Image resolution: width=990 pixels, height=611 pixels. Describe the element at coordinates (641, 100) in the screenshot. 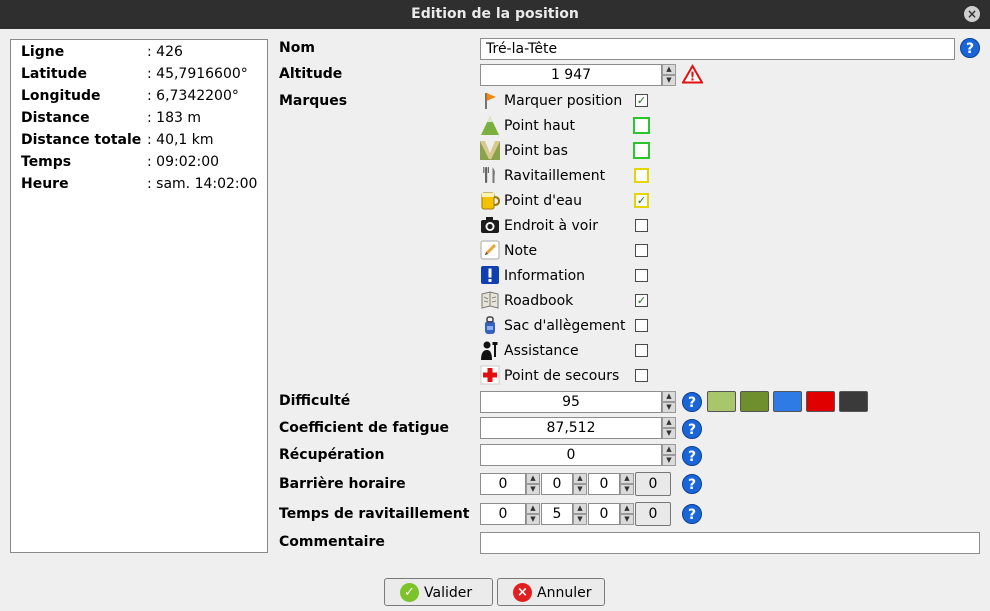

I see `checkbox-marquer-position: ✓` at that location.